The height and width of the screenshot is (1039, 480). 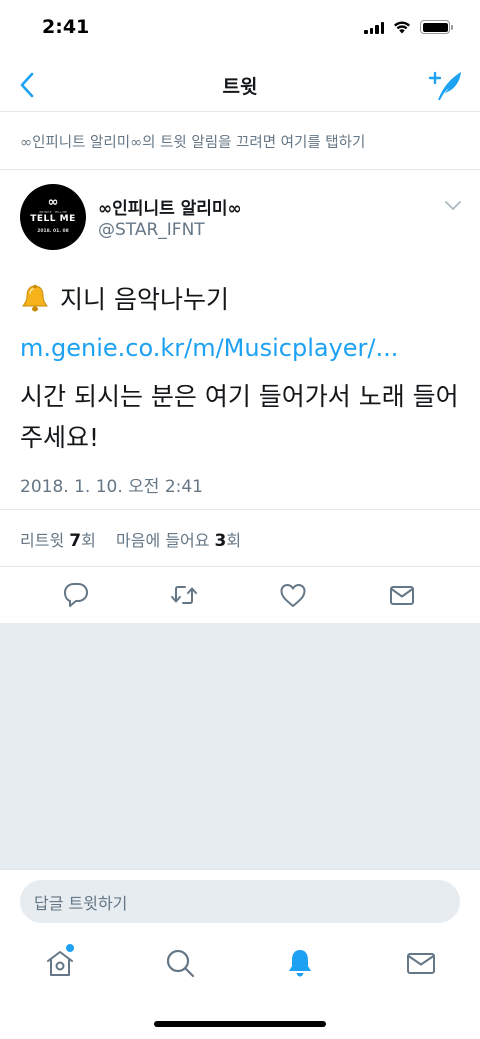 What do you see at coordinates (374, 27) in the screenshot?
I see `cellular-signal-icon` at bounding box center [374, 27].